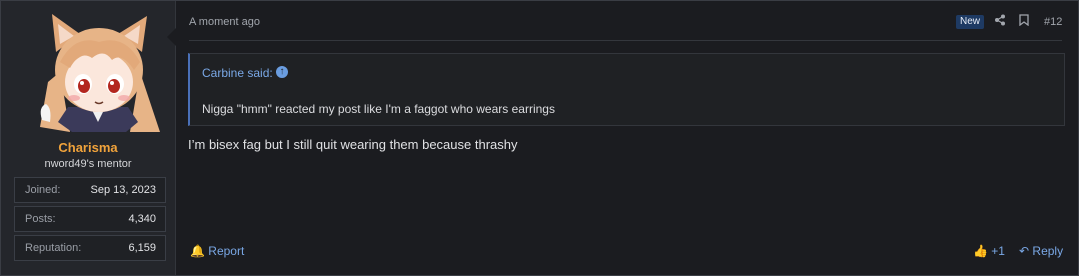  Describe the element at coordinates (980, 251) in the screenshot. I see `thumbs-up-icon: 👍` at that location.